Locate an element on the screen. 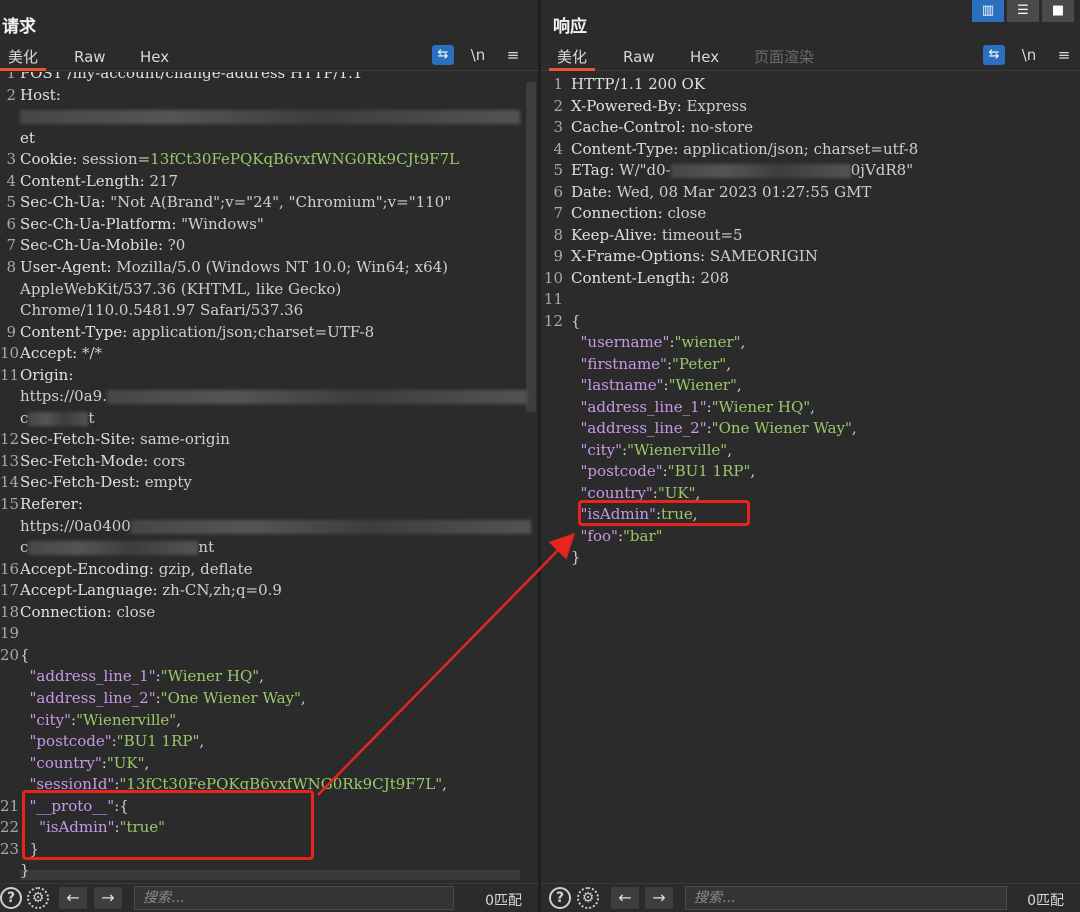 The height and width of the screenshot is (912, 1080). header-name: Keep-Alive: is located at coordinates (614, 234).